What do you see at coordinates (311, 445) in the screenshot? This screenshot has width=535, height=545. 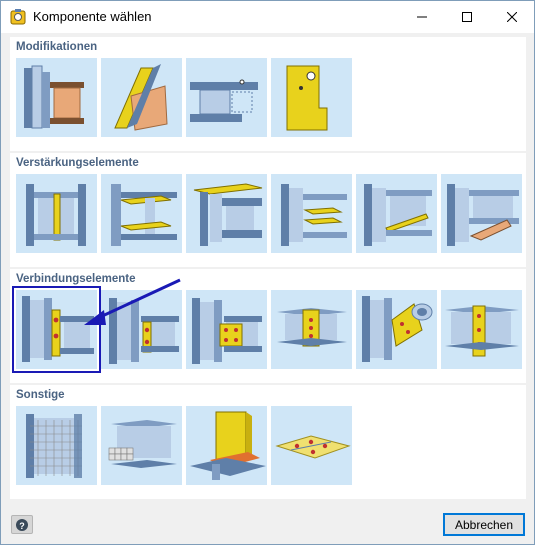 I see `thumb-anchor-plate` at bounding box center [311, 445].